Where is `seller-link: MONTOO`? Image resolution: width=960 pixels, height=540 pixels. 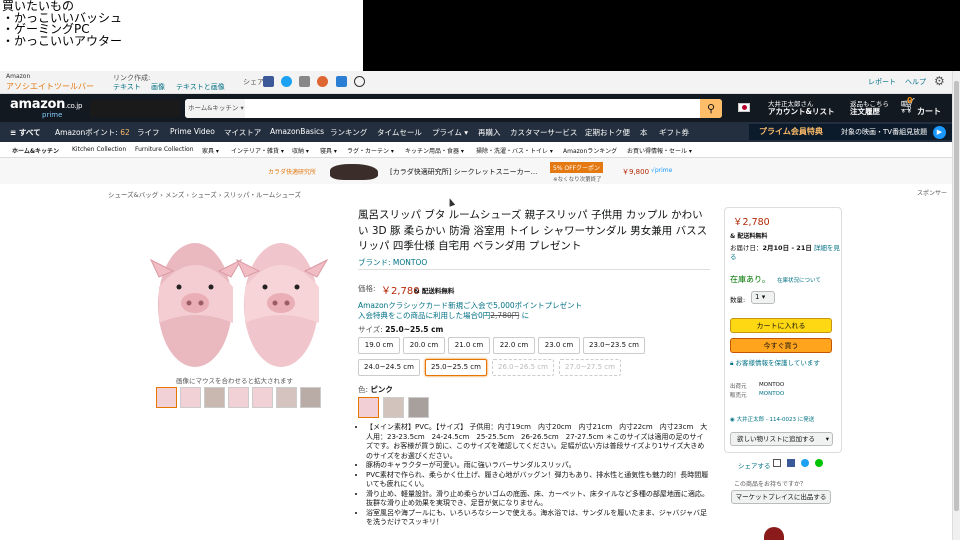 seller-link: MONTOO is located at coordinates (771, 394).